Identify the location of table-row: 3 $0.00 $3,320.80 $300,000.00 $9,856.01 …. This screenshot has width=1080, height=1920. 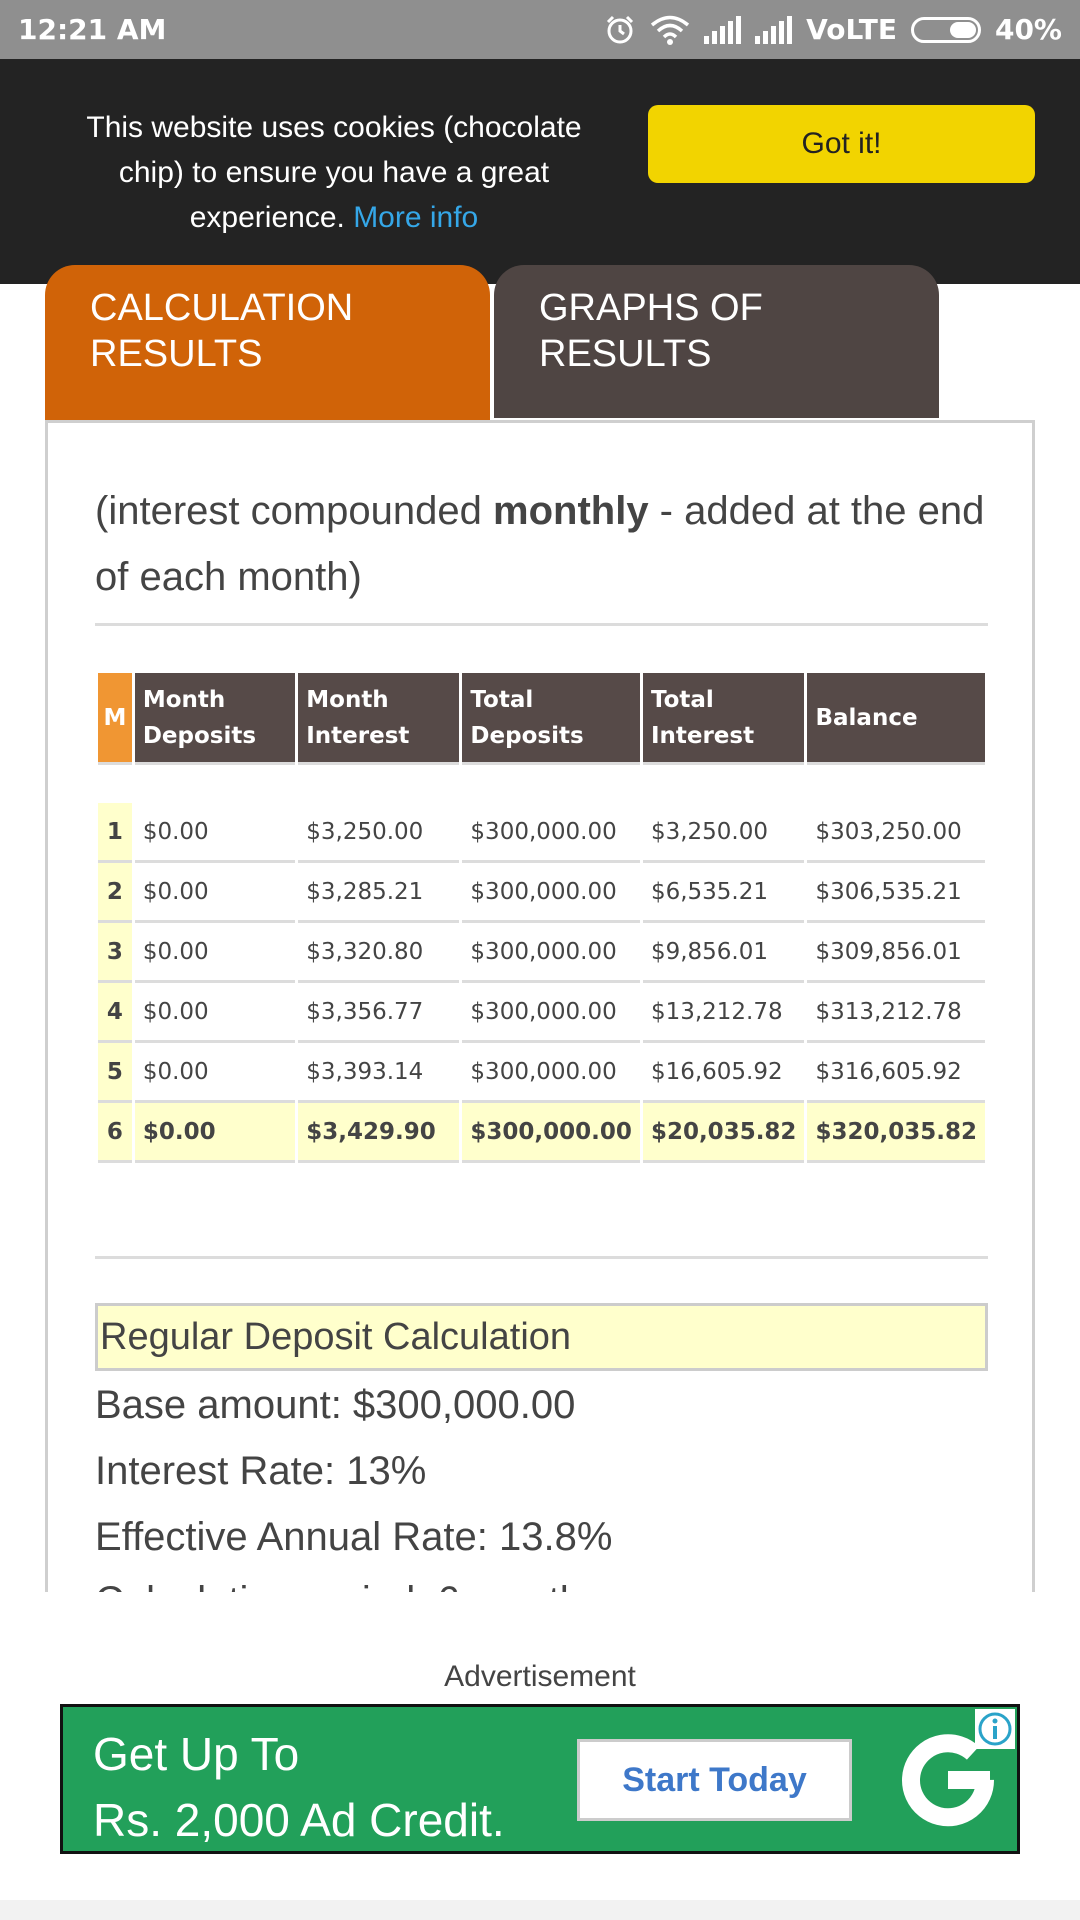
(541, 953).